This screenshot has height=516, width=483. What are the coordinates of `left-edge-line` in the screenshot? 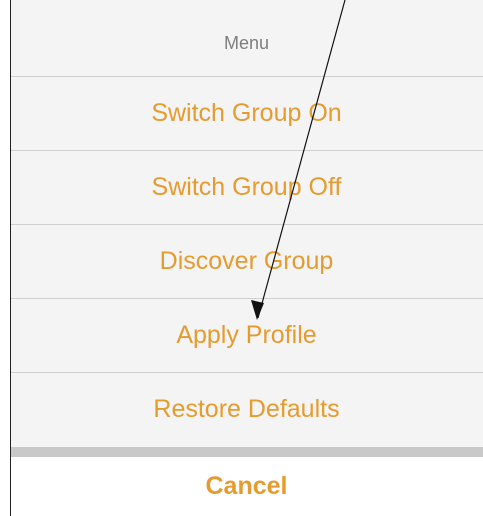 It's located at (10, 258).